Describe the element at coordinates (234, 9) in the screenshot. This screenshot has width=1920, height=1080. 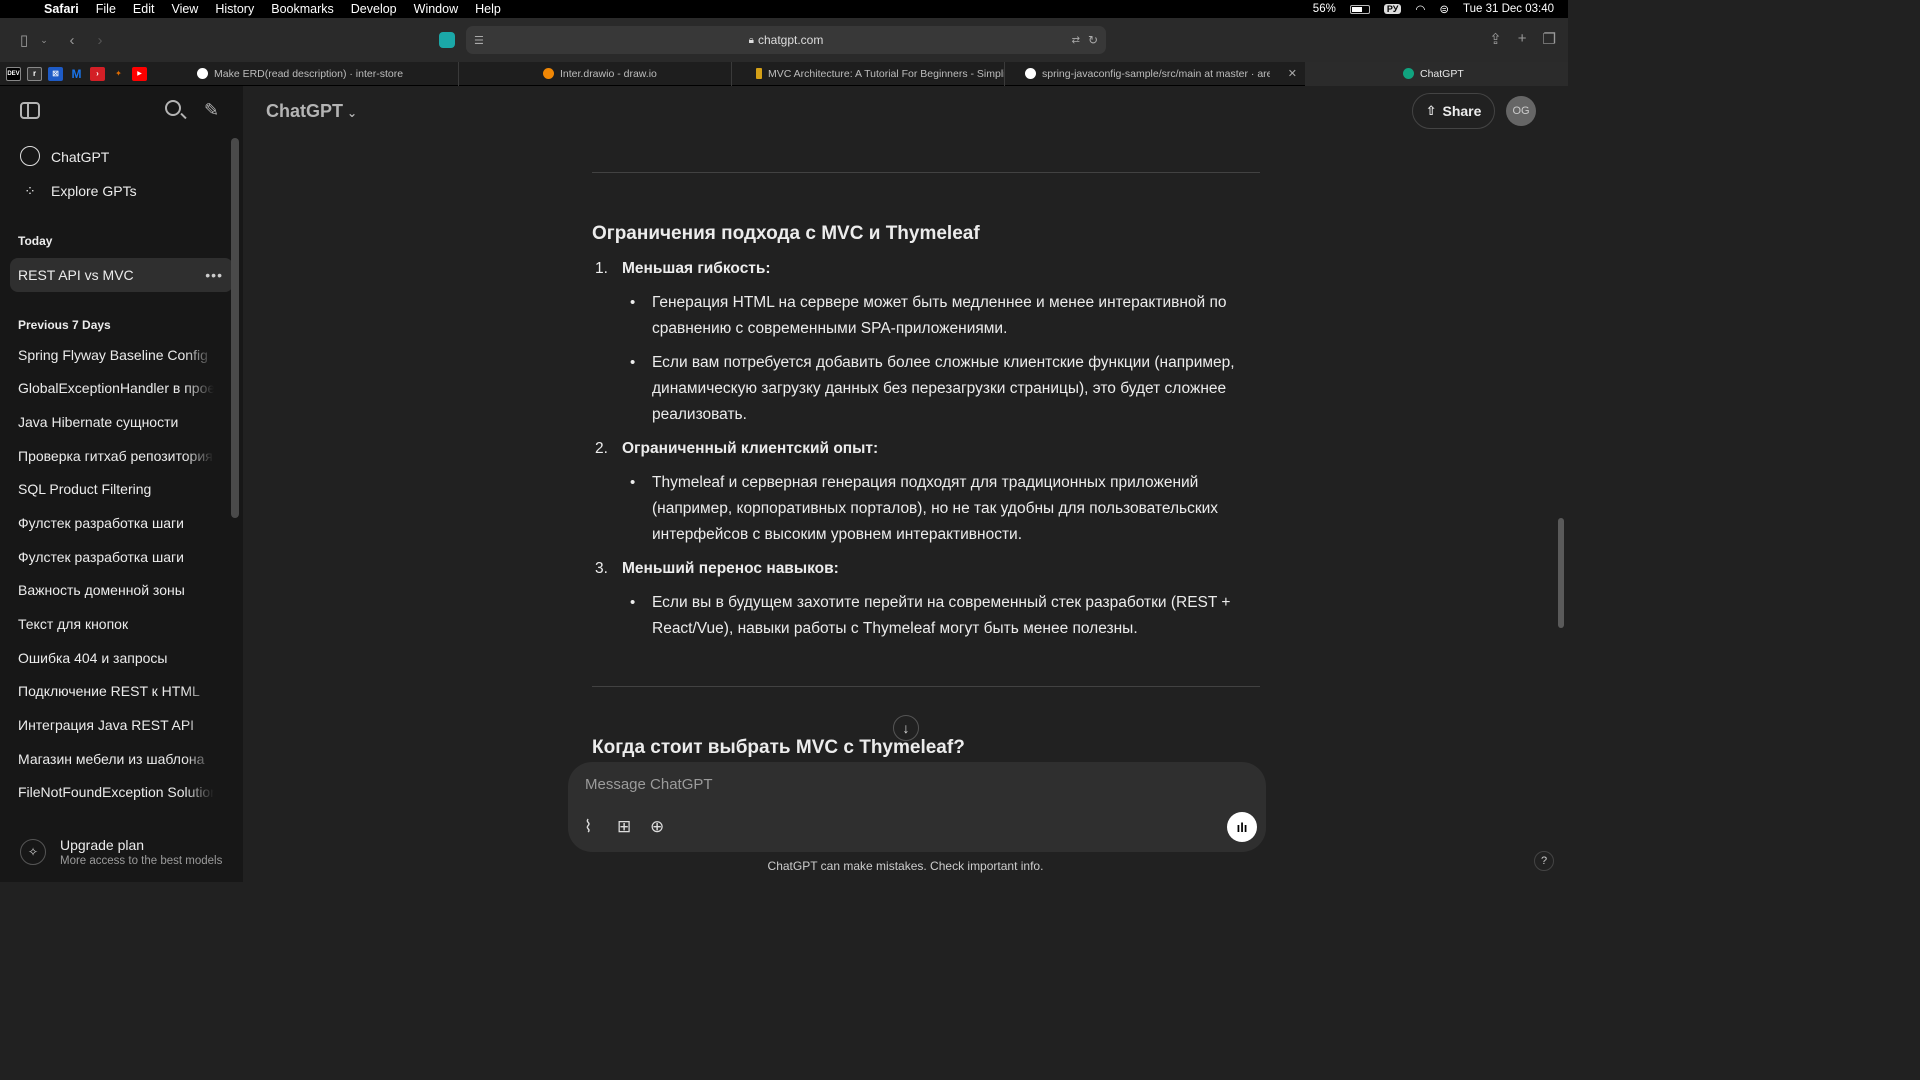
I see `menu-history: History` at that location.